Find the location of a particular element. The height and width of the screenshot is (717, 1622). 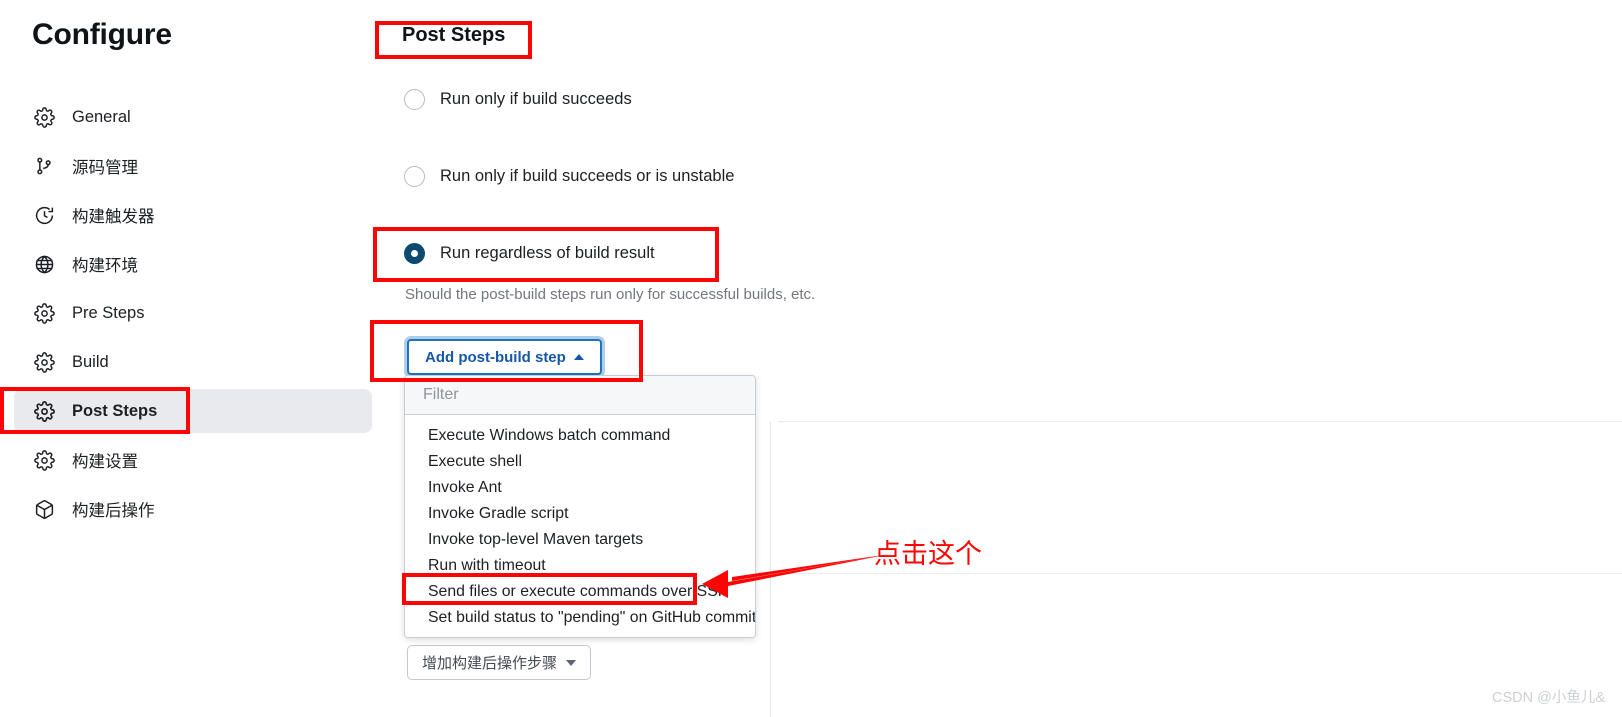

dropdown-item: Invoke Ant is located at coordinates (580, 488).